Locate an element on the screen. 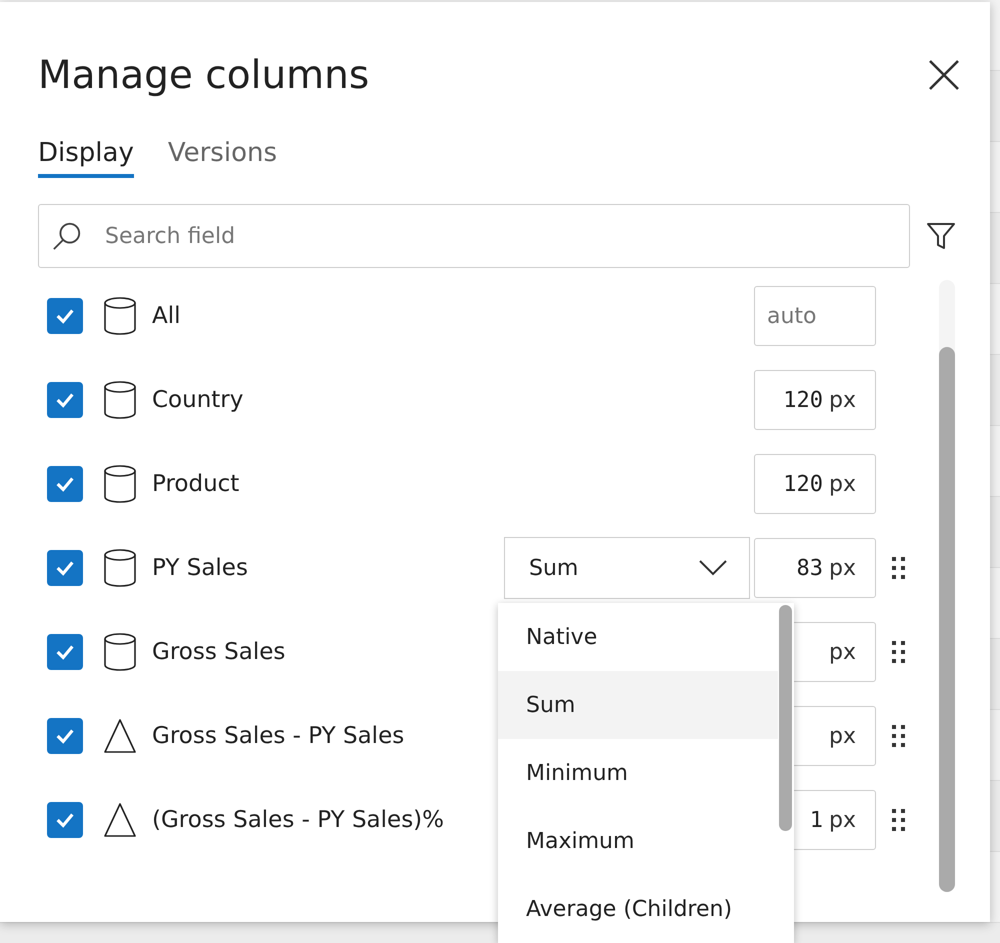  scrollbar is located at coordinates (785, 718).